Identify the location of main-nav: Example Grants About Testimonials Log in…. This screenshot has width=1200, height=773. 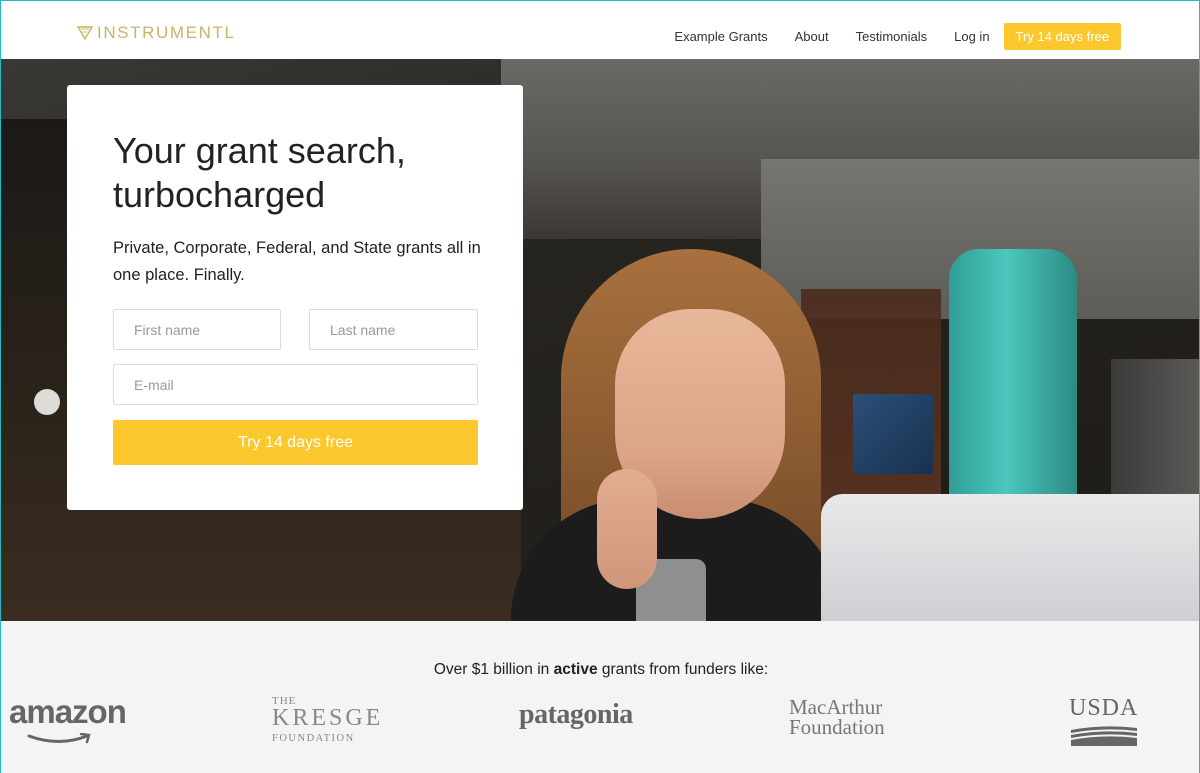
(897, 36).